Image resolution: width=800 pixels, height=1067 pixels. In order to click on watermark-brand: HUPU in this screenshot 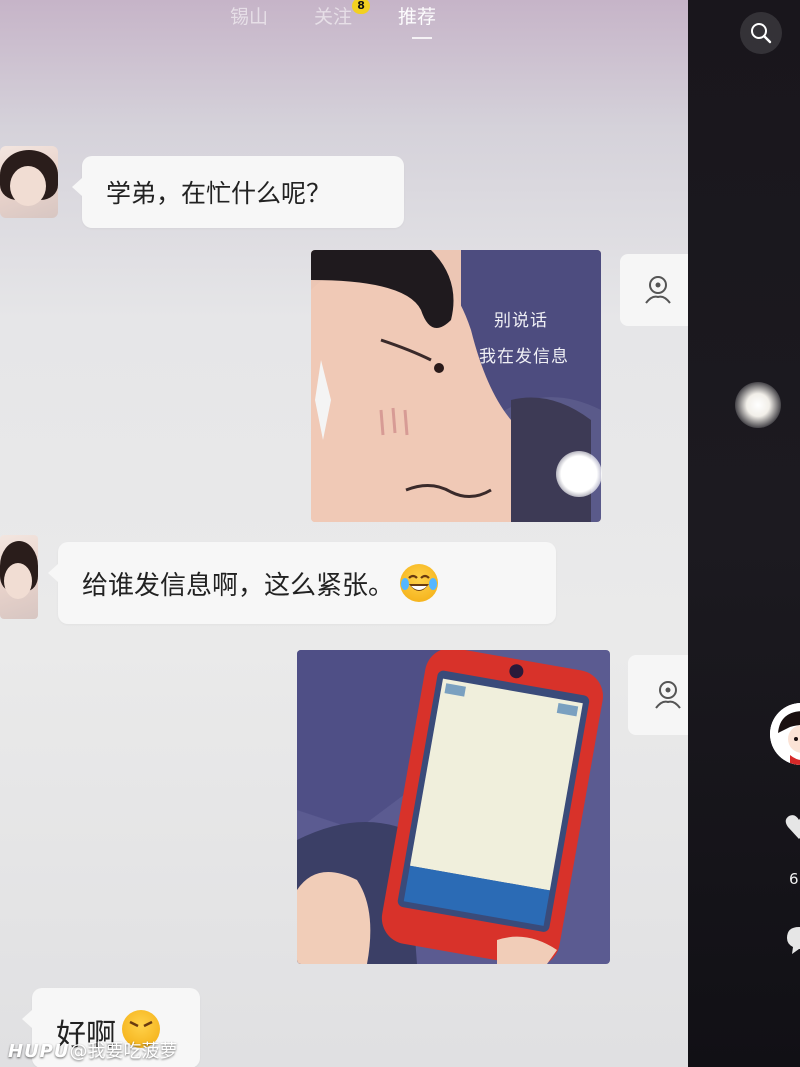, I will do `click(39, 1051)`.